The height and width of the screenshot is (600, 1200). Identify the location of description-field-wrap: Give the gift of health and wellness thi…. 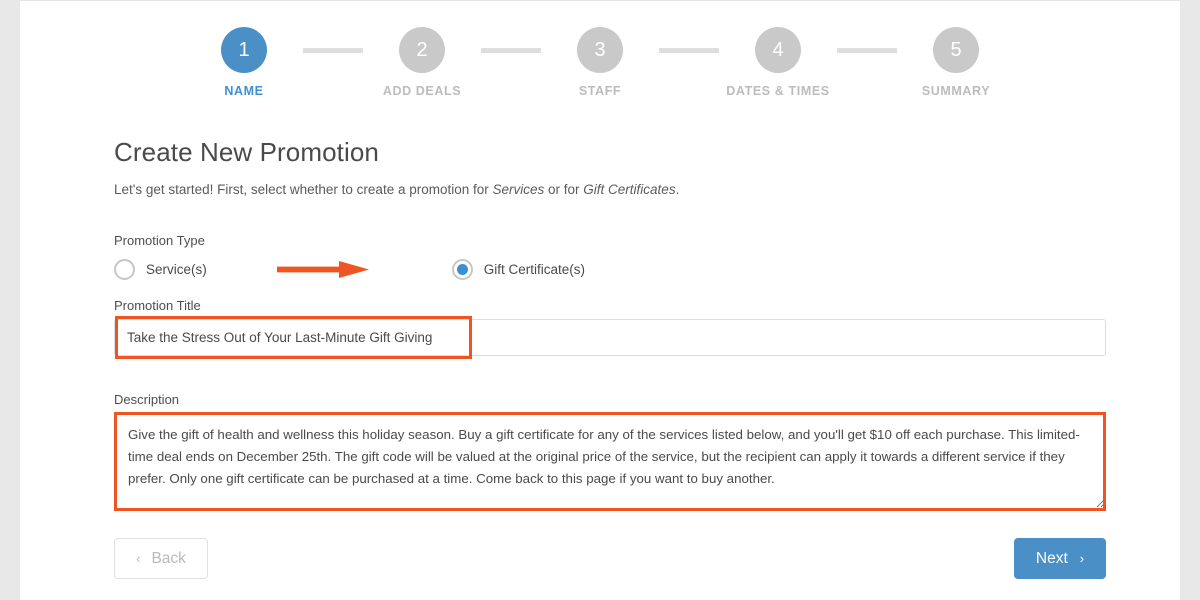
(610, 461).